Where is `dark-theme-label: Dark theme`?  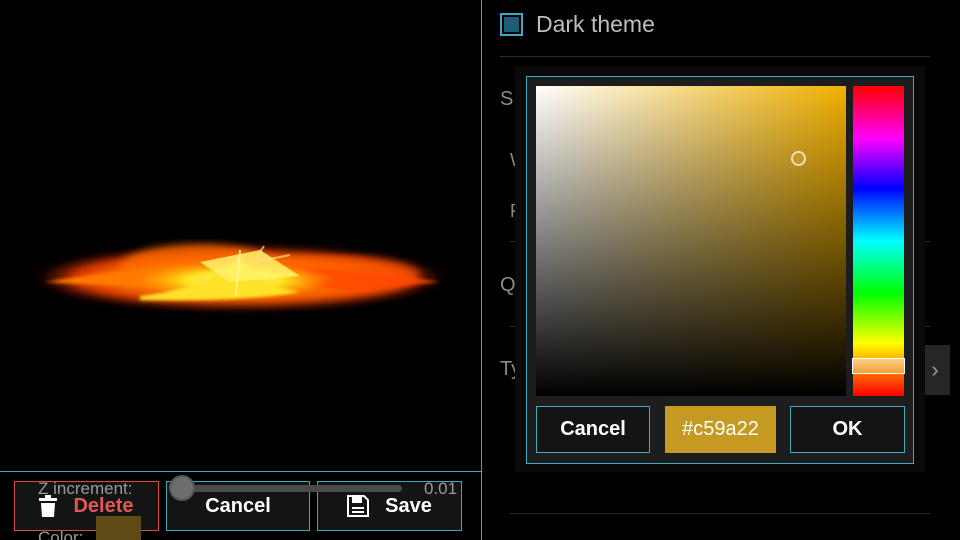
dark-theme-label: Dark theme is located at coordinates (595, 24).